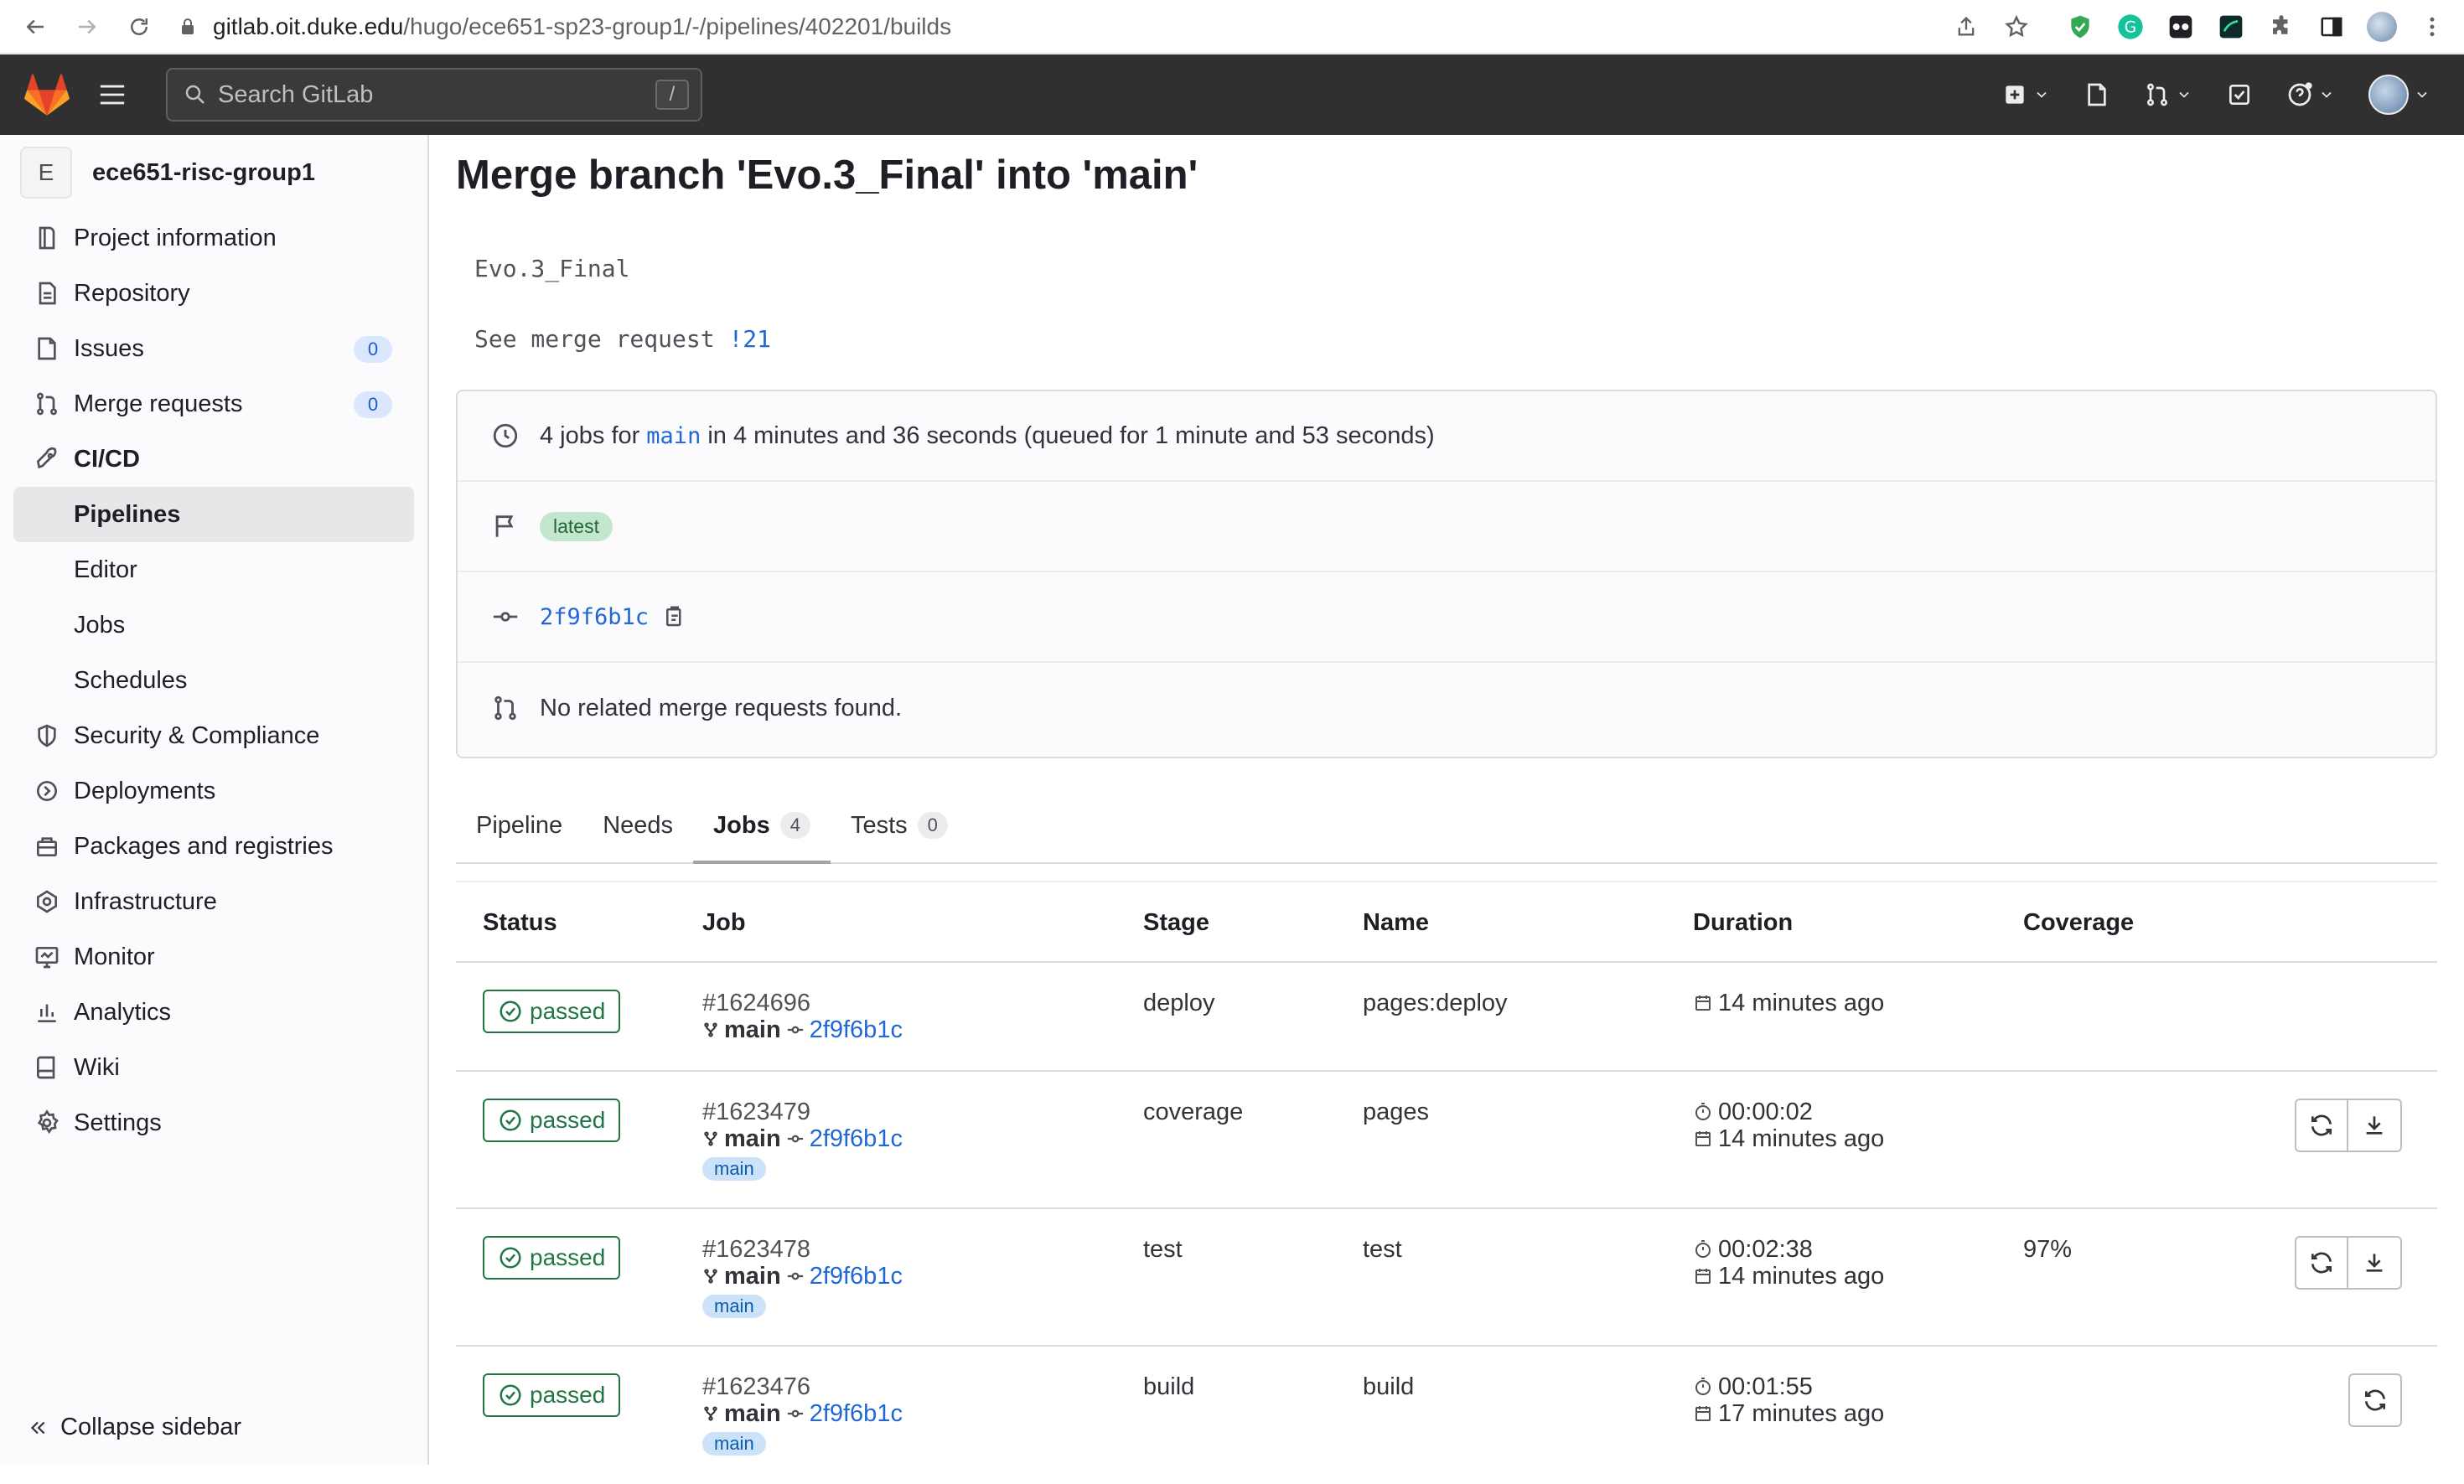 The width and height of the screenshot is (2464, 1484). I want to click on sidebar-item-editor: Editor, so click(213, 569).